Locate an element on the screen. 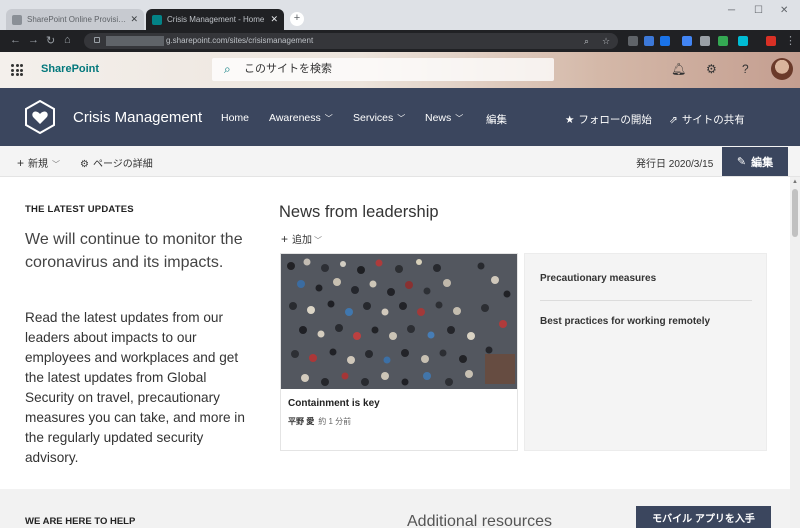  forward-icon: → is located at coordinates (33, 40).